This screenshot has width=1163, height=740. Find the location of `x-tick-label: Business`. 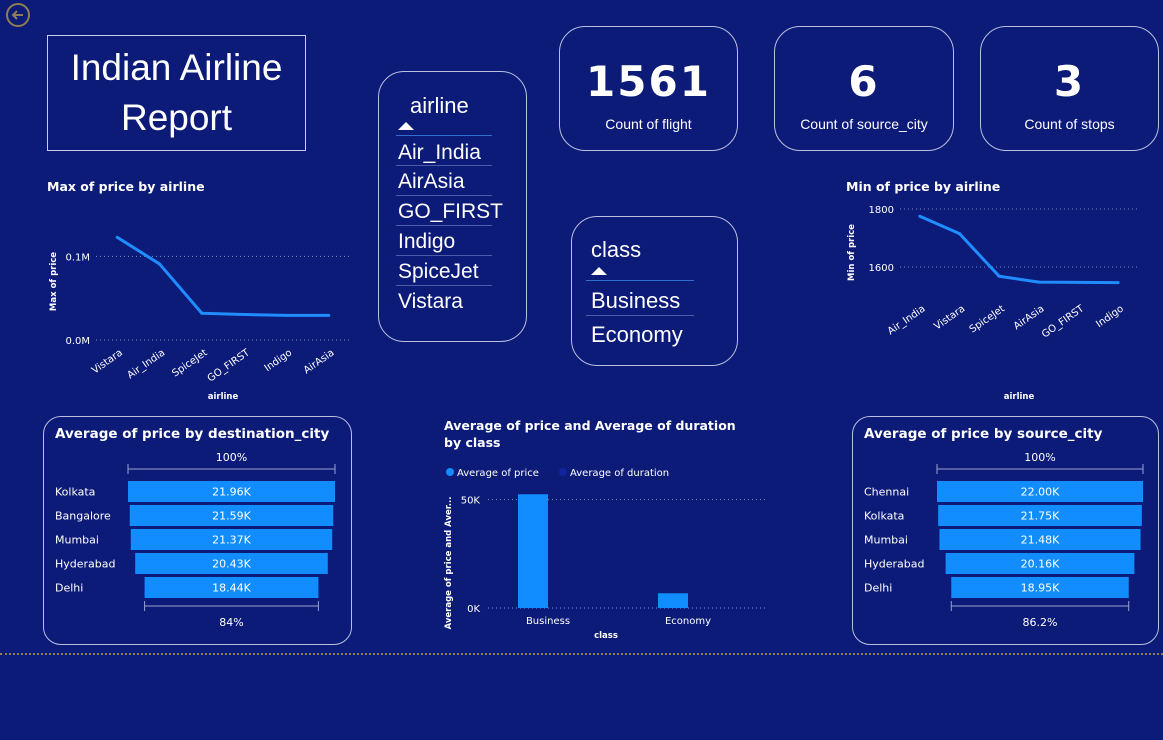

x-tick-label: Business is located at coordinates (548, 621).